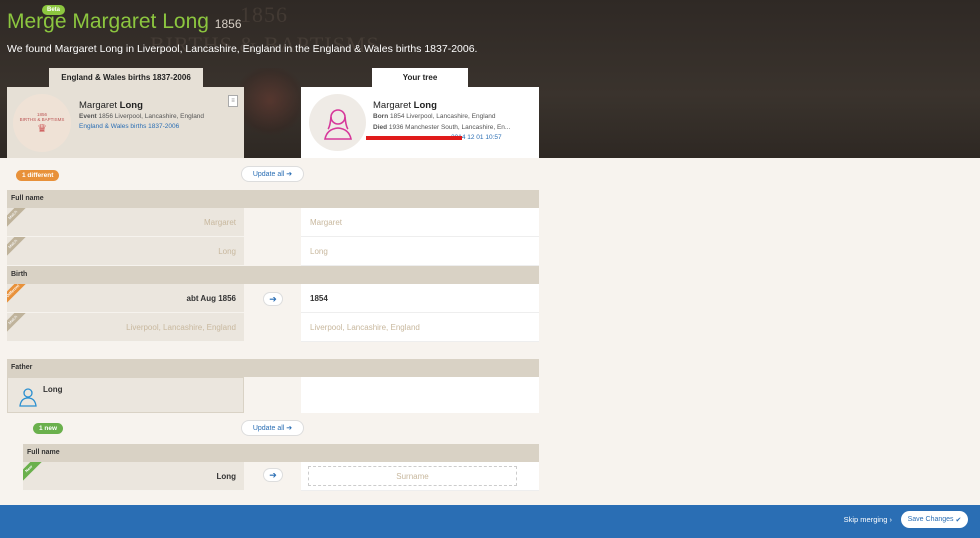 This screenshot has height=538, width=980. Describe the element at coordinates (151, 116) in the screenshot. I see `event-value: 1856 Liverpool, Lancashire, England` at that location.